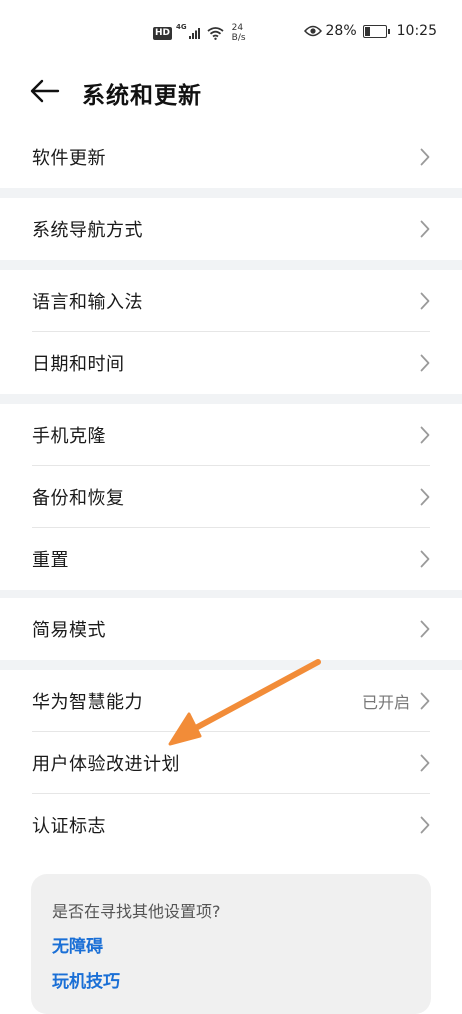 The width and height of the screenshot is (462, 1014). I want to click on settings-item-user-experience: 用户体验改进计划, so click(231, 763).